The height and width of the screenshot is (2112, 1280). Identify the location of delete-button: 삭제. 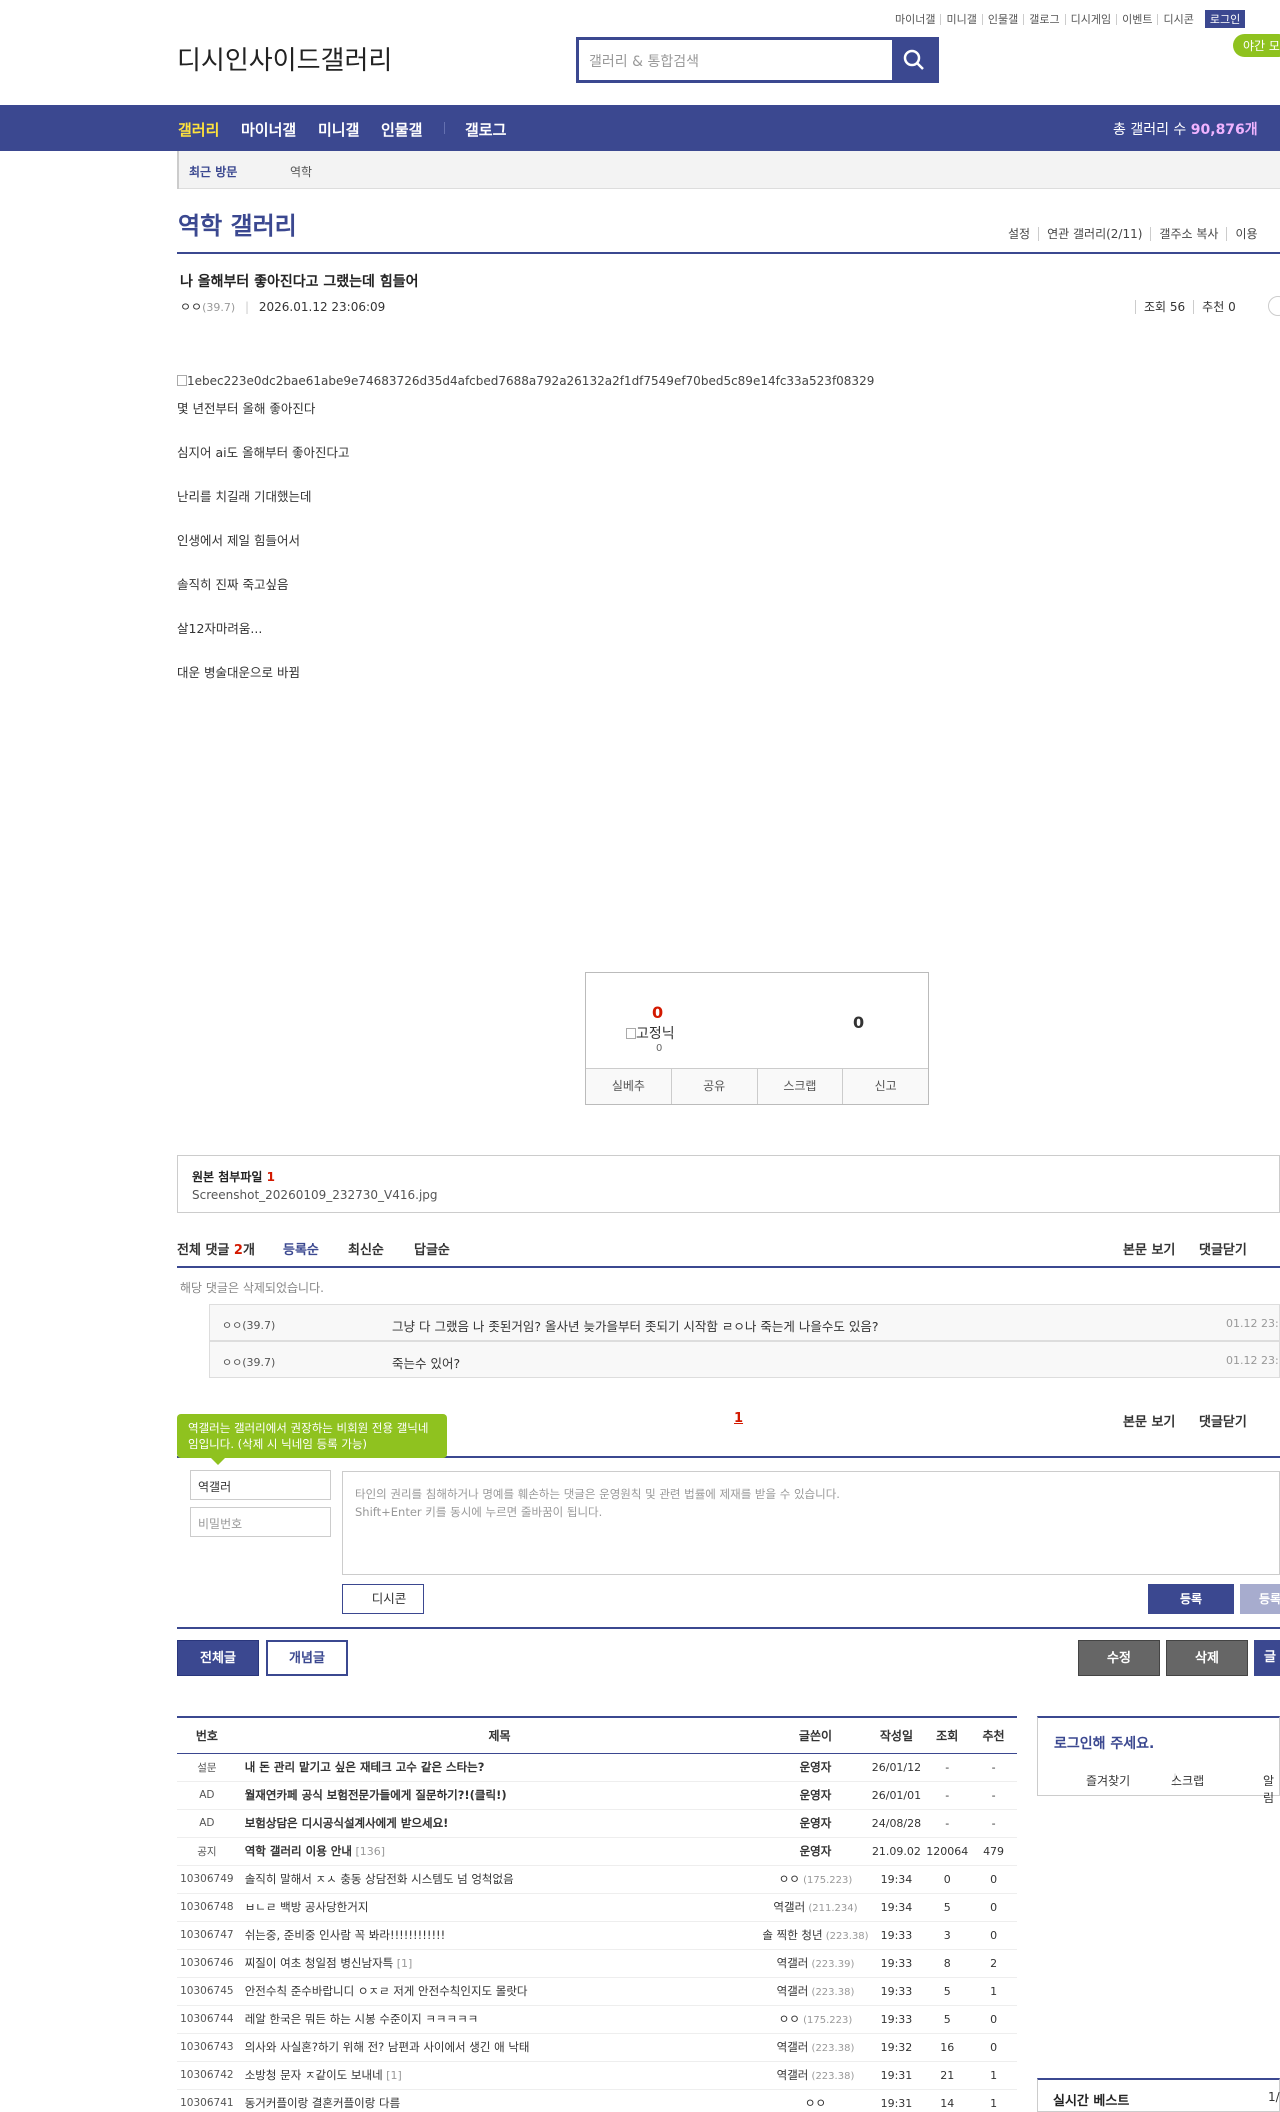
(1207, 1658).